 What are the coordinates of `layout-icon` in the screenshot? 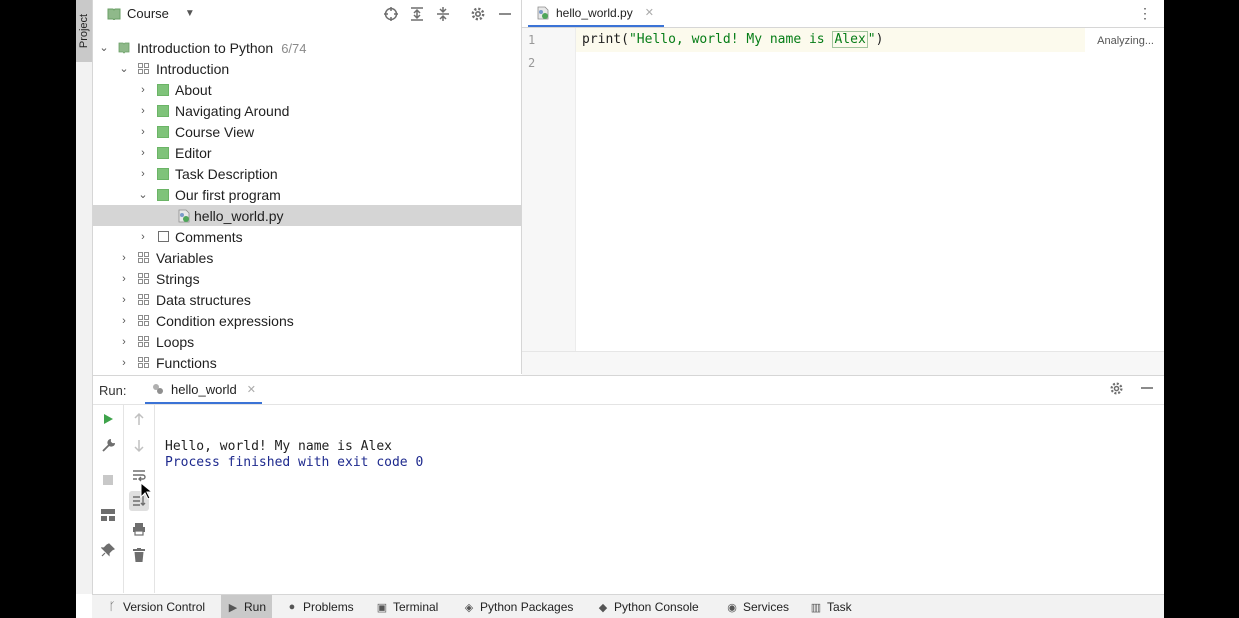 It's located at (108, 515).